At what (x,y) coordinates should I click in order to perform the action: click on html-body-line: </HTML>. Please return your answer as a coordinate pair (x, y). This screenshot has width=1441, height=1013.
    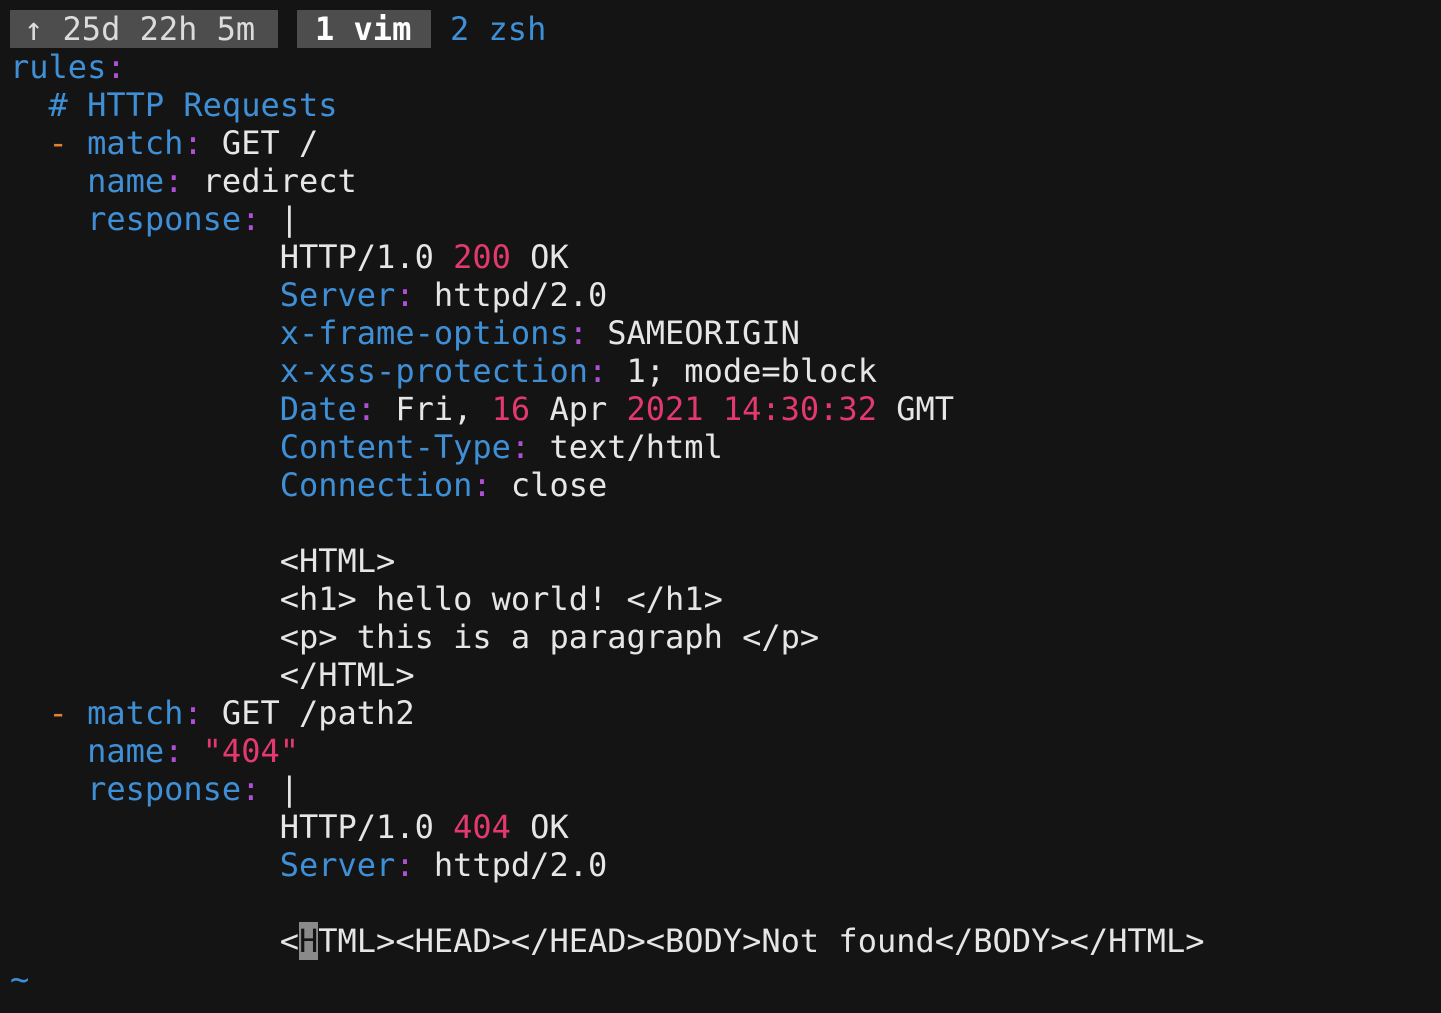
    Looking at the image, I should click on (347, 675).